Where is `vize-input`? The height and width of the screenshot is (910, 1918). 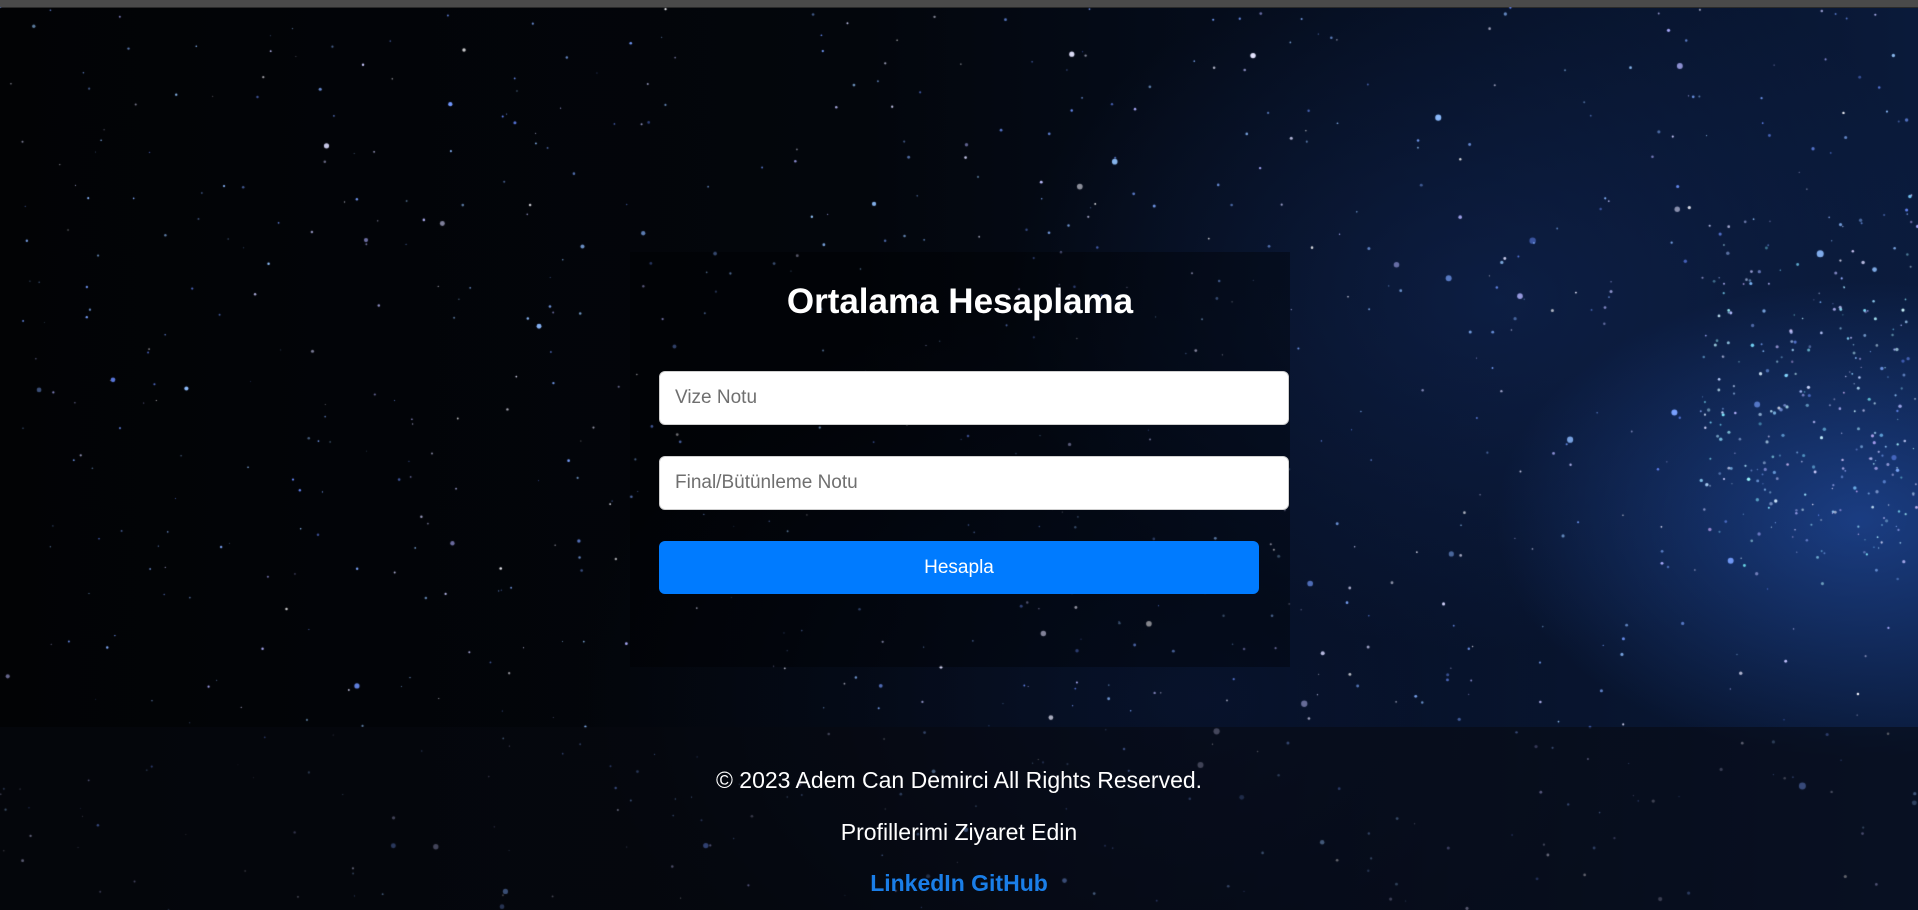 vize-input is located at coordinates (974, 398).